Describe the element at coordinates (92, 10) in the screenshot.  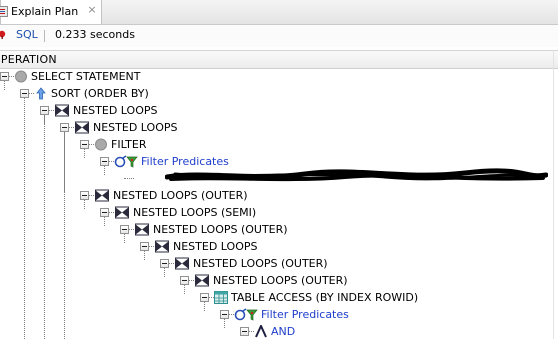
I see `close-icon: ×` at that location.